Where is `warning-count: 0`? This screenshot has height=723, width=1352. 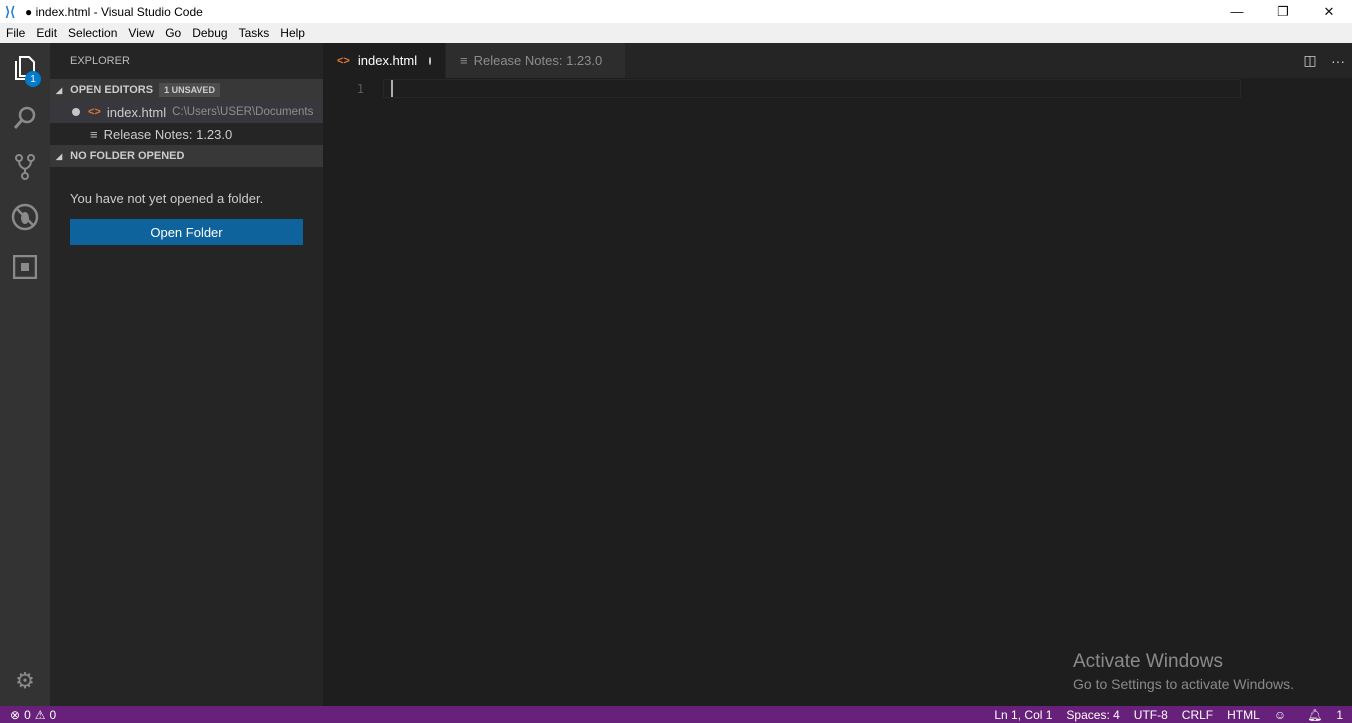
warning-count: 0 is located at coordinates (53, 714).